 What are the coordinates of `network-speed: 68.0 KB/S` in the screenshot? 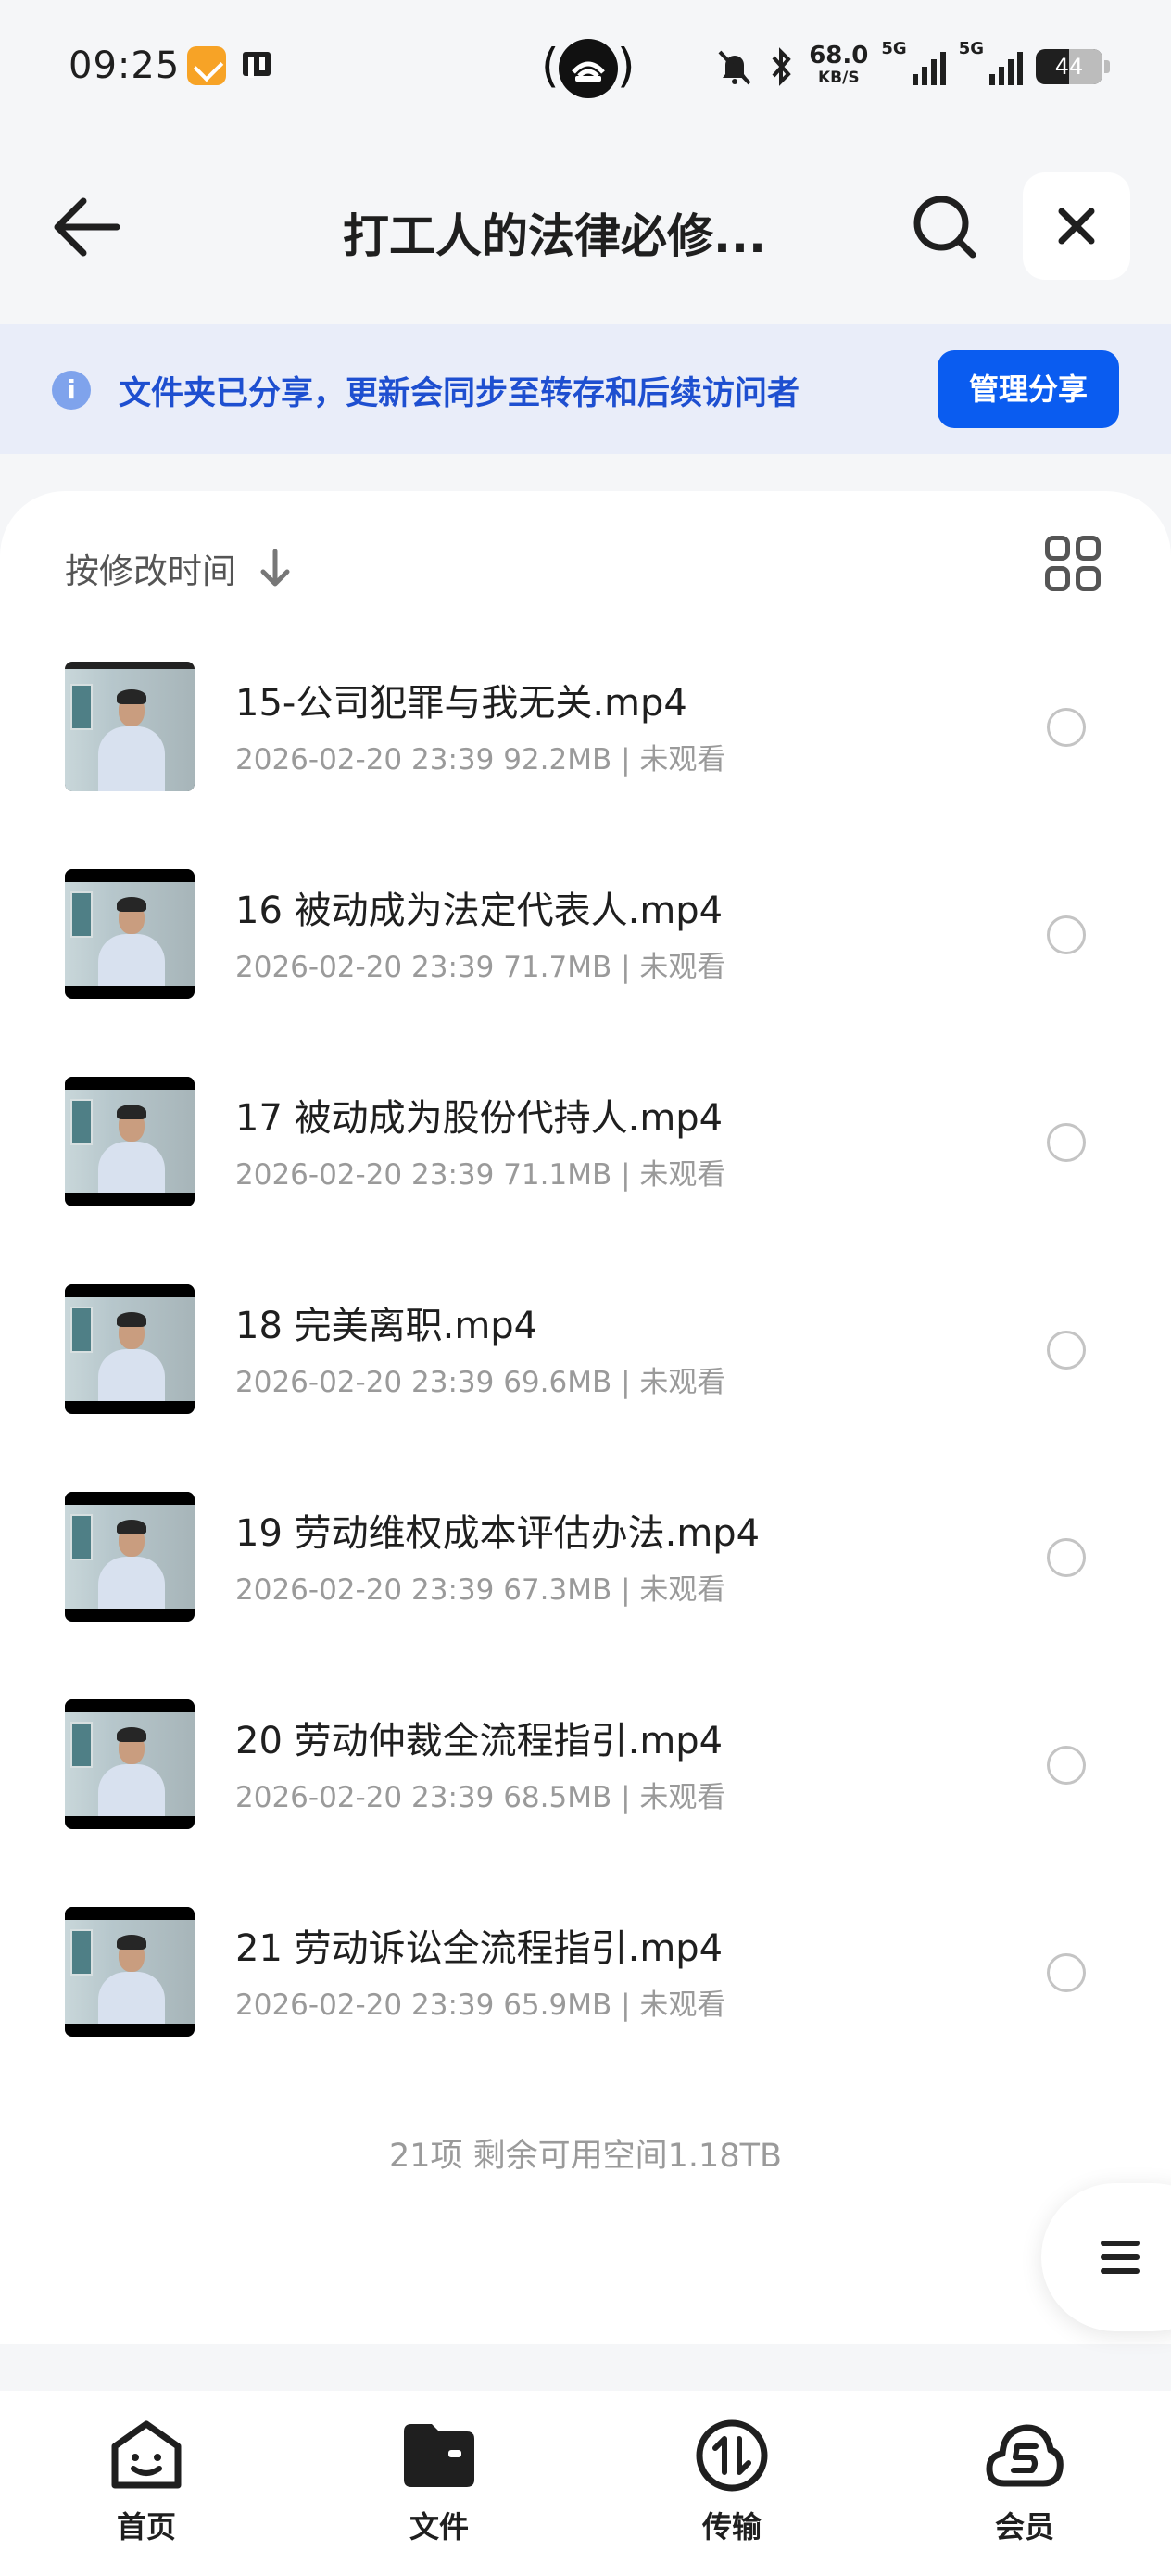 It's located at (839, 64).